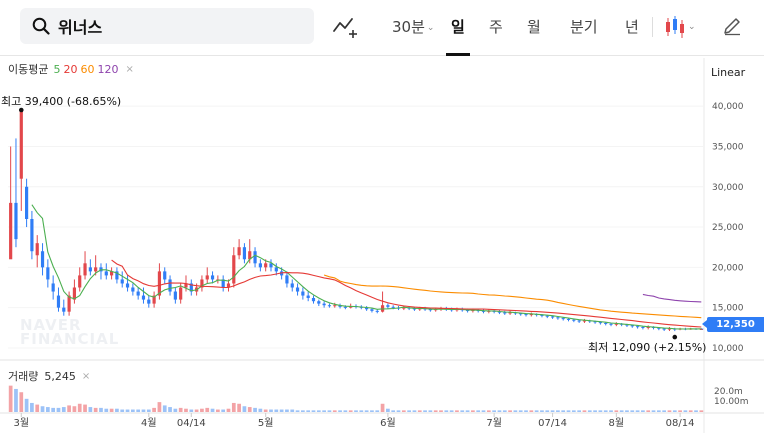 The height and width of the screenshot is (433, 764). Describe the element at coordinates (60, 376) in the screenshot. I see `volume-value: 5,245` at that location.